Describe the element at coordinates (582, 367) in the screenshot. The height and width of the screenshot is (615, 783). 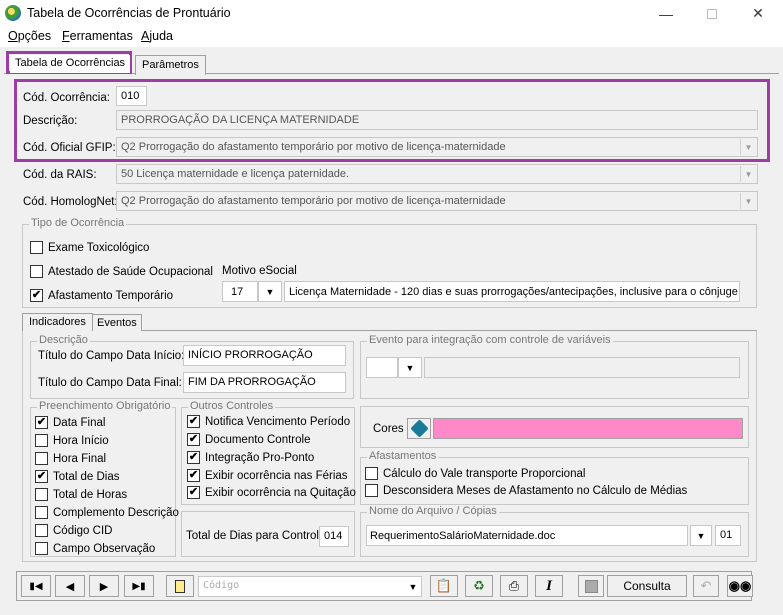
I see `evento-desc-field` at that location.